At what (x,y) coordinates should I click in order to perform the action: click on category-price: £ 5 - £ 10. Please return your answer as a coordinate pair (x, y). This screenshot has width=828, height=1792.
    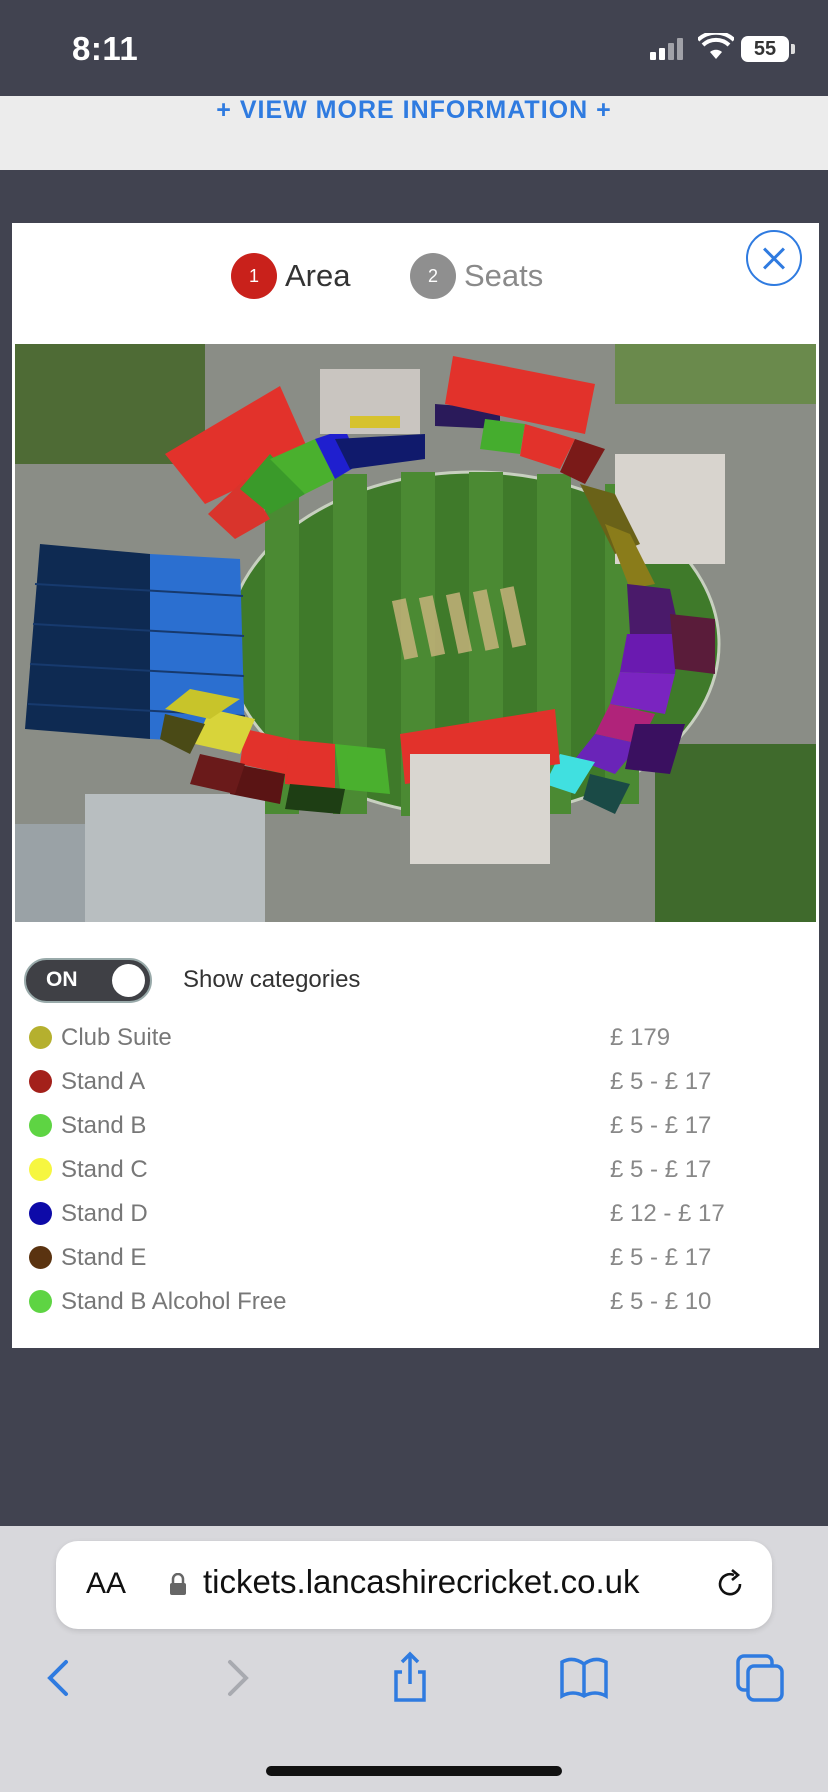
    Looking at the image, I should click on (661, 1301).